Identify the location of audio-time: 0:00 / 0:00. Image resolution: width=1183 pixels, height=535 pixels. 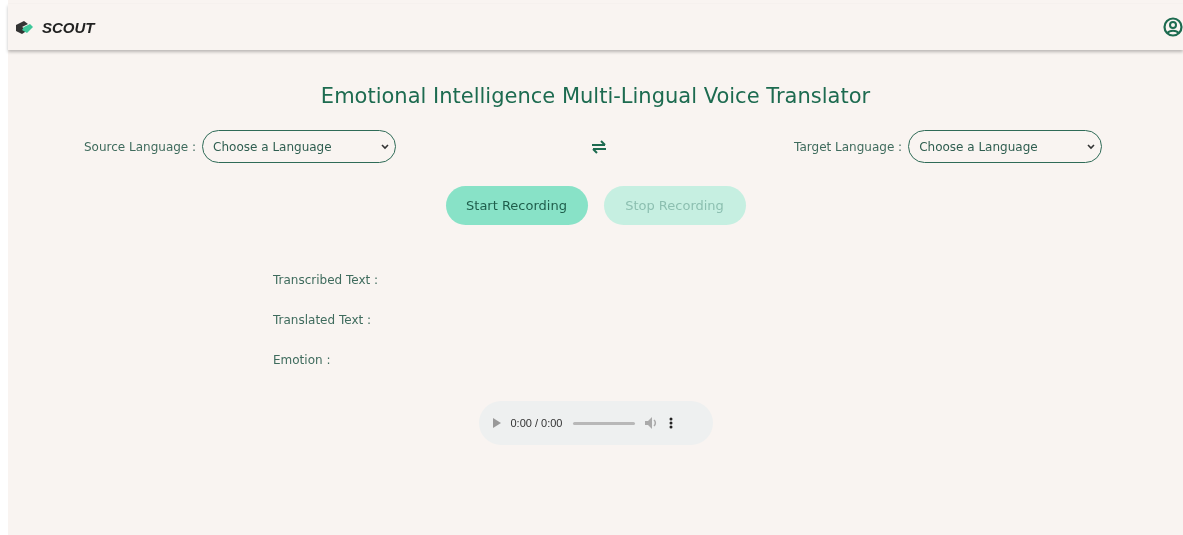
(536, 423).